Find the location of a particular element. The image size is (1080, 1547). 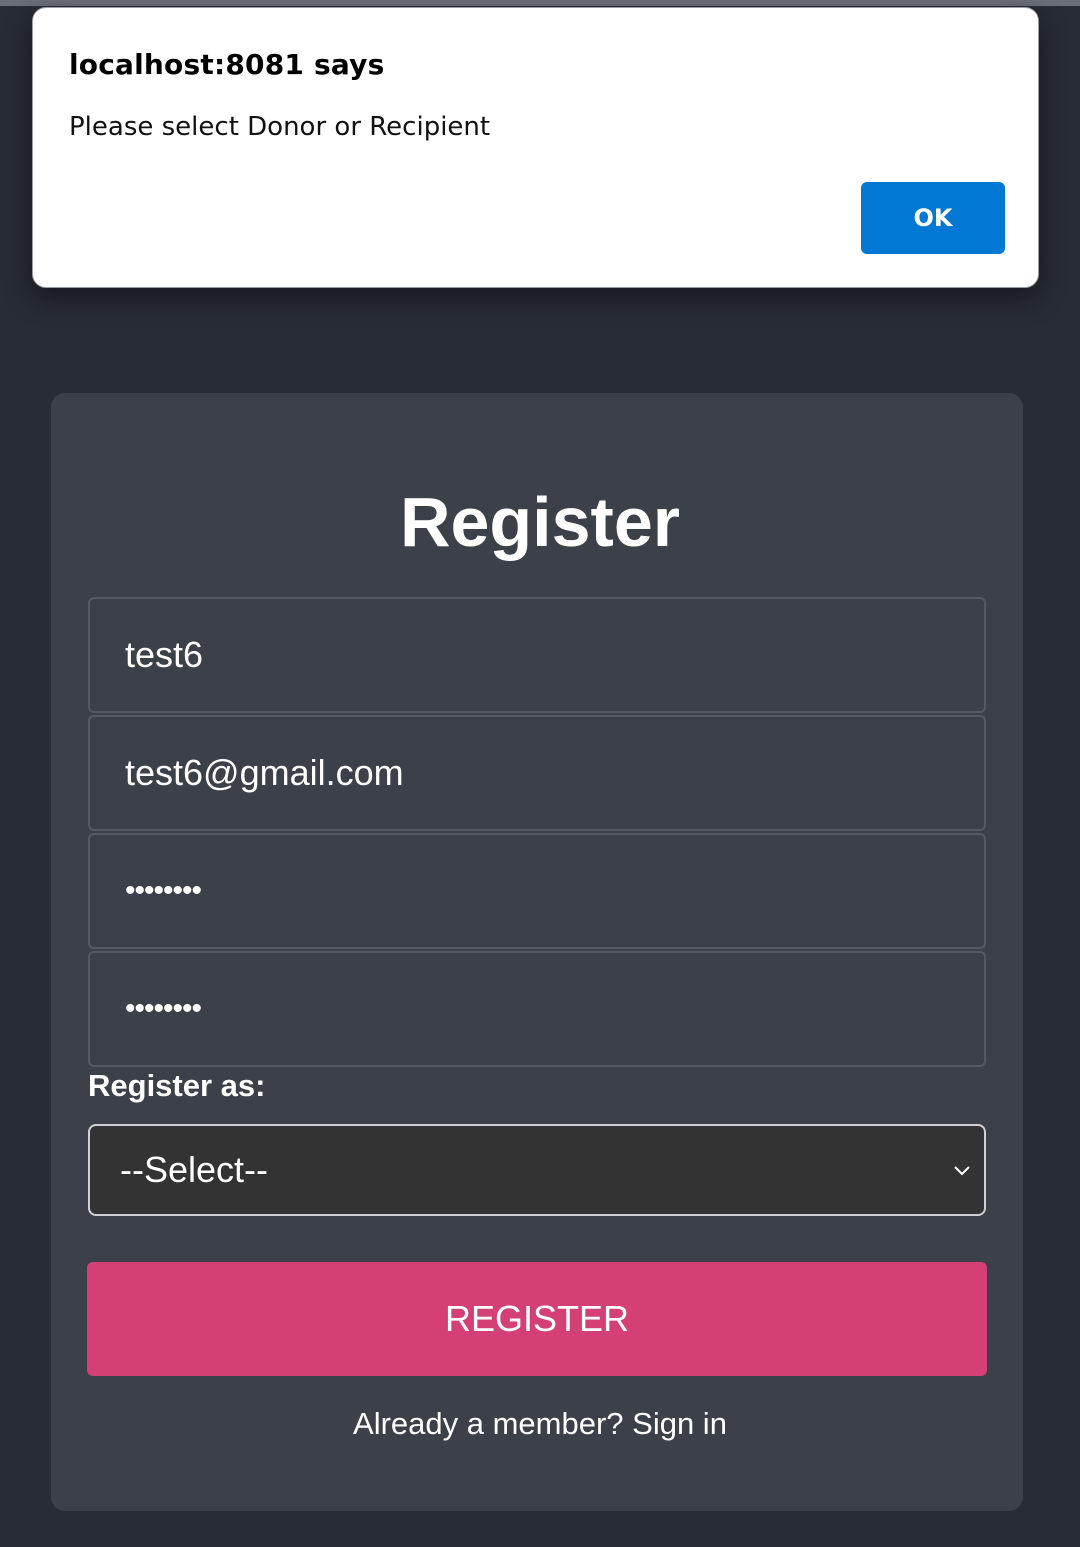

signin-link: Already a member? Sign in is located at coordinates (540, 1423).